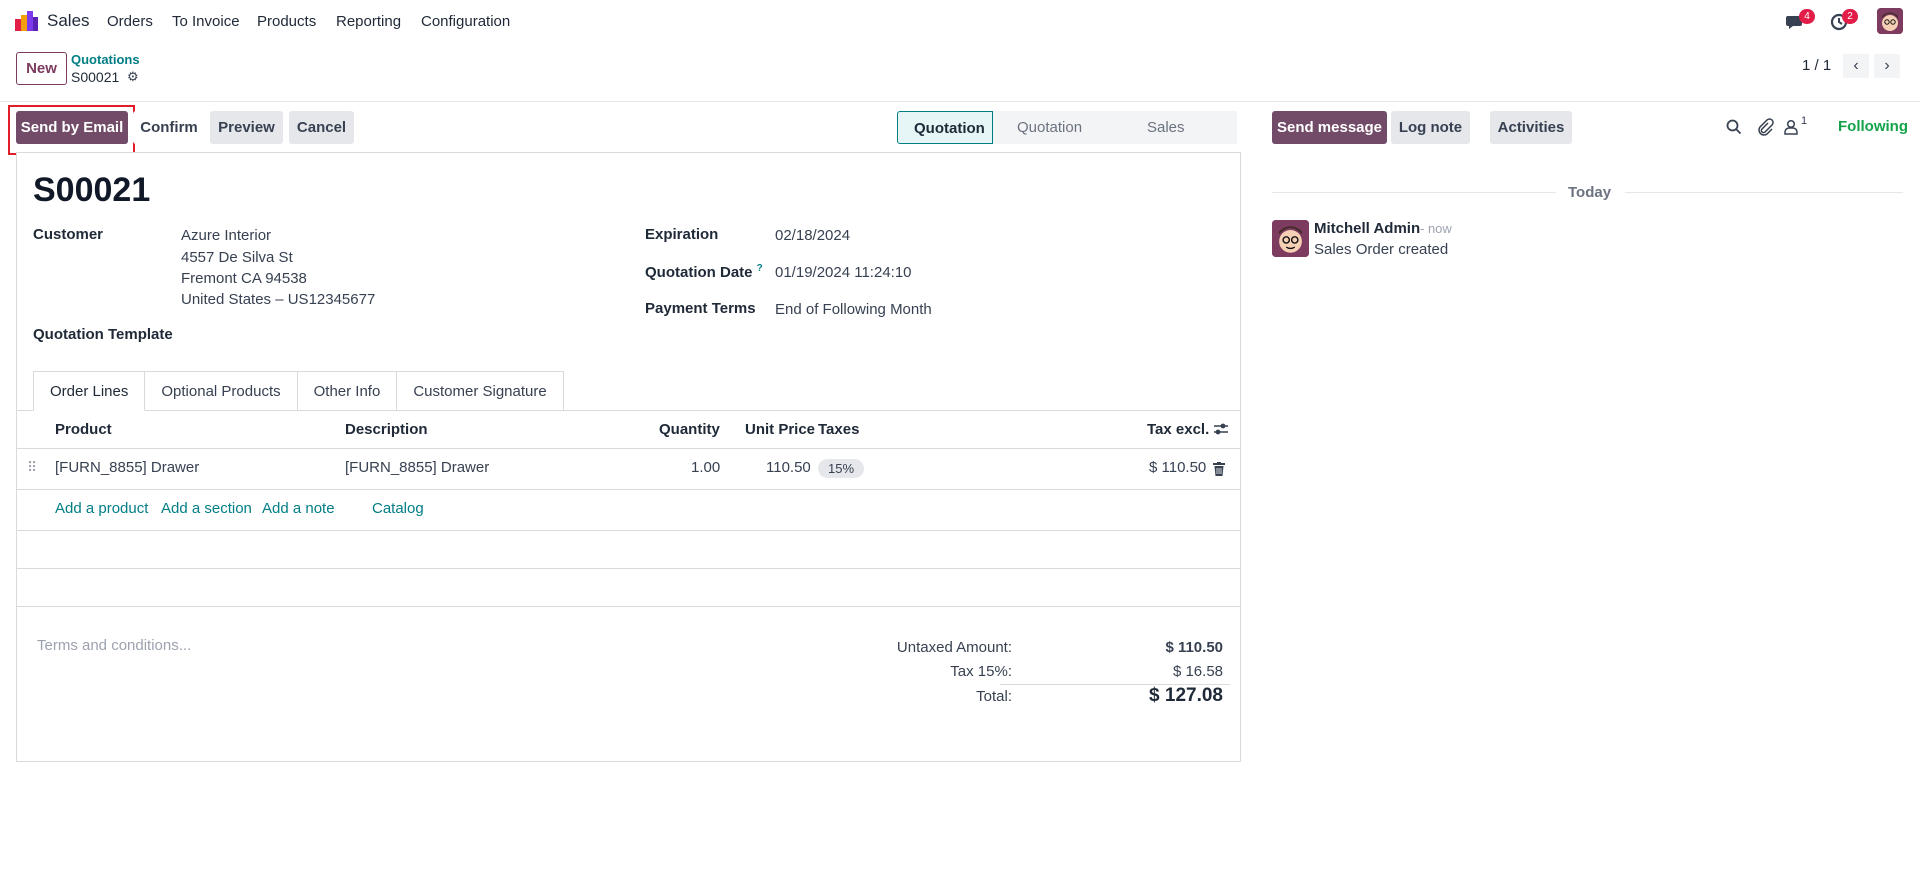  I want to click on cancel-button: Cancel, so click(321, 127).